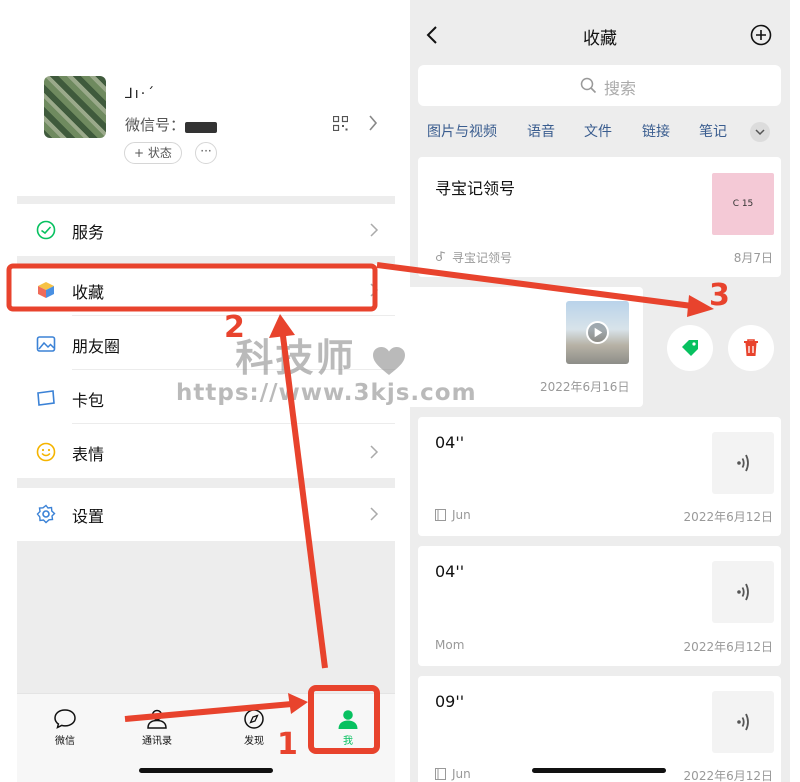 The width and height of the screenshot is (800, 782). What do you see at coordinates (206, 514) in the screenshot?
I see `menu-item-settings: 设置` at bounding box center [206, 514].